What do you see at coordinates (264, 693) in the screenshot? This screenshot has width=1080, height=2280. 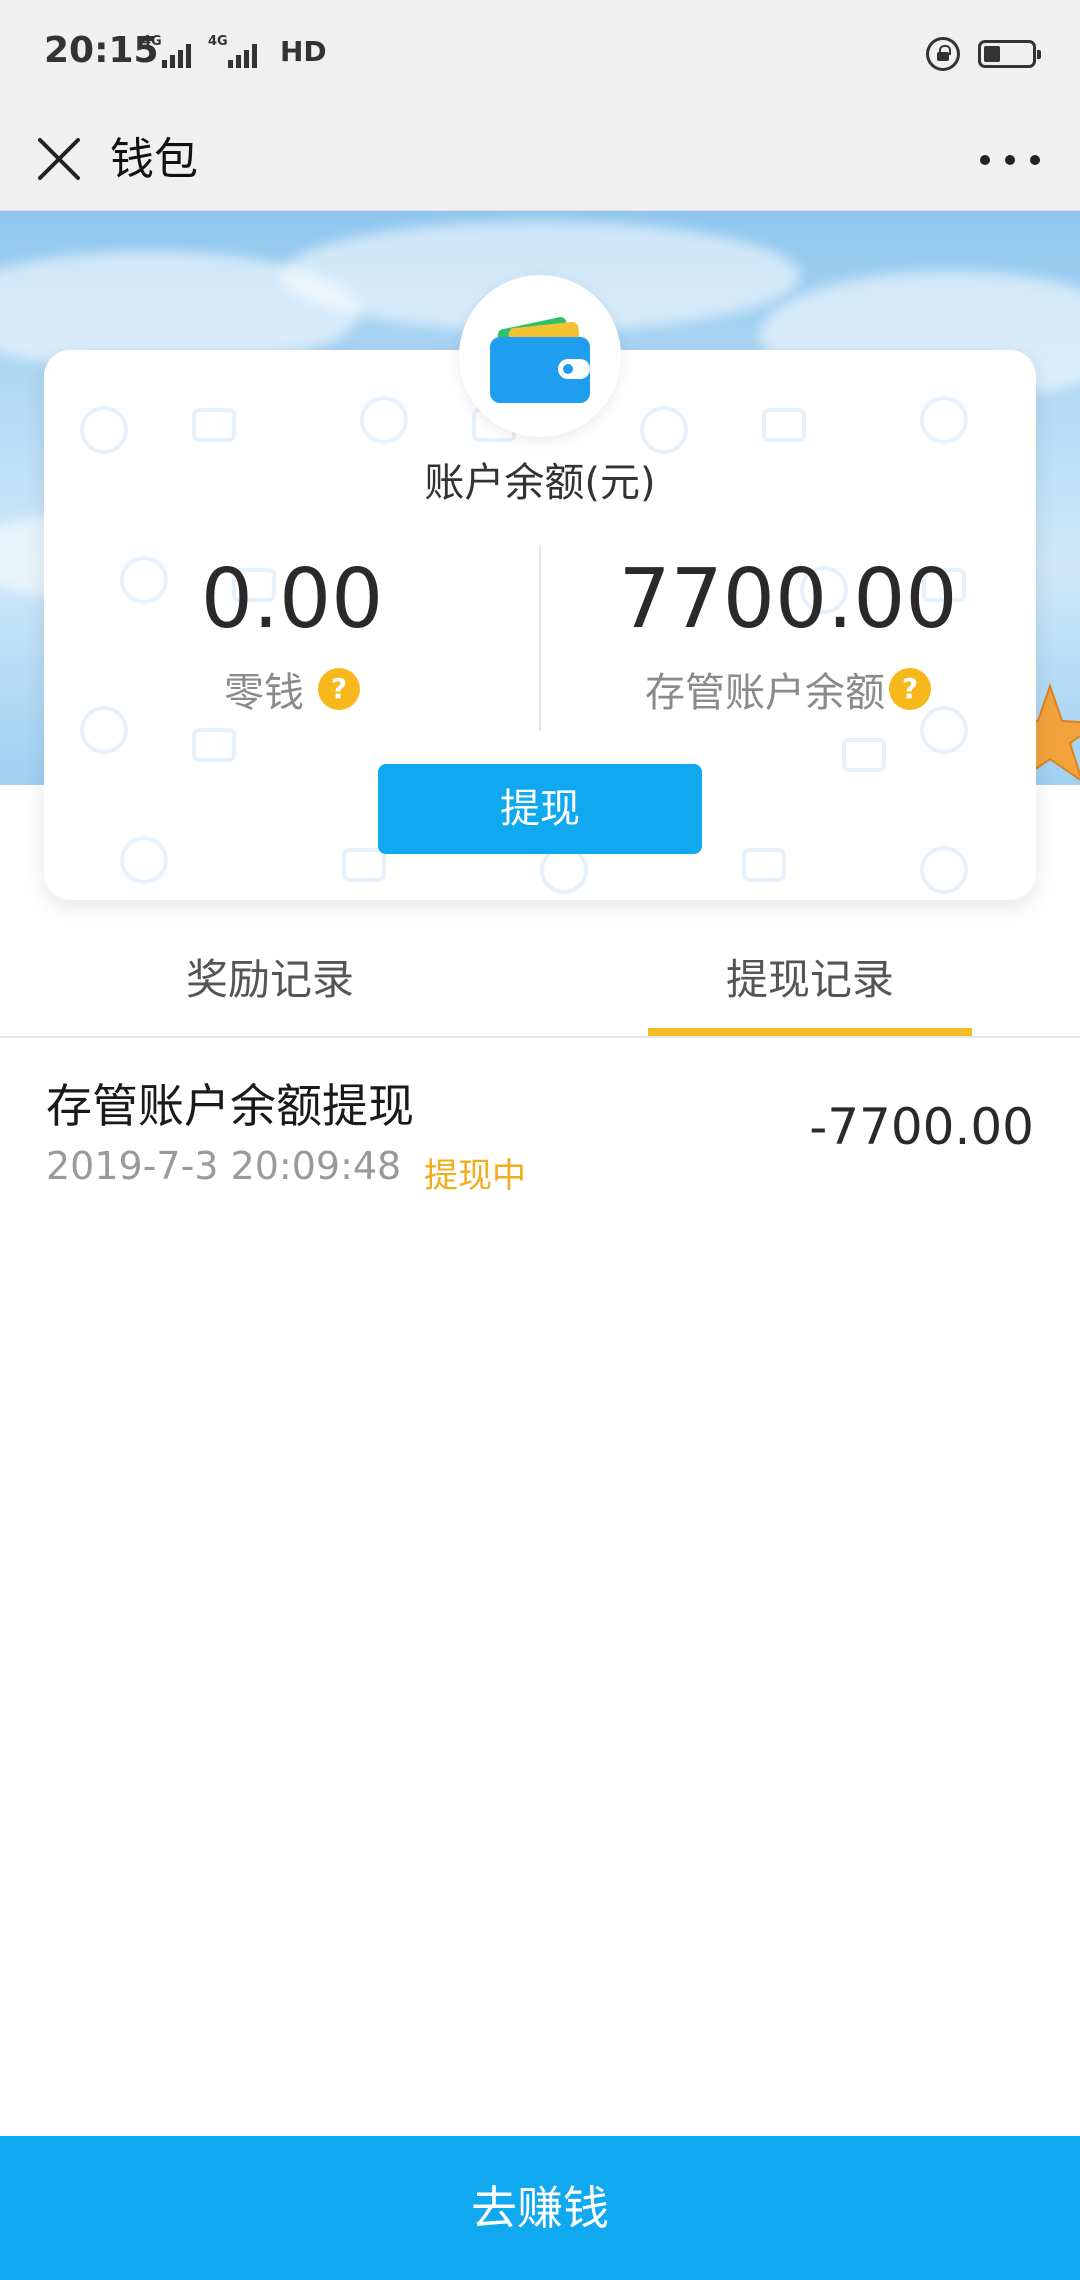 I see `change-label: 零钱` at bounding box center [264, 693].